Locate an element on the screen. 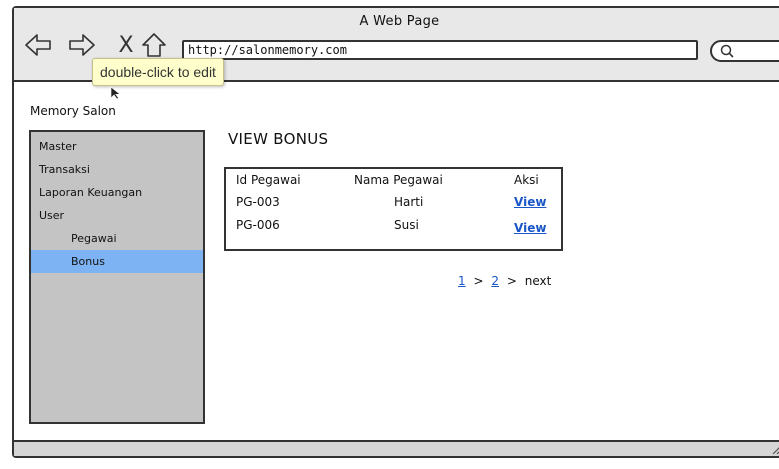  mouse-cursor-icon is located at coordinates (115, 93).